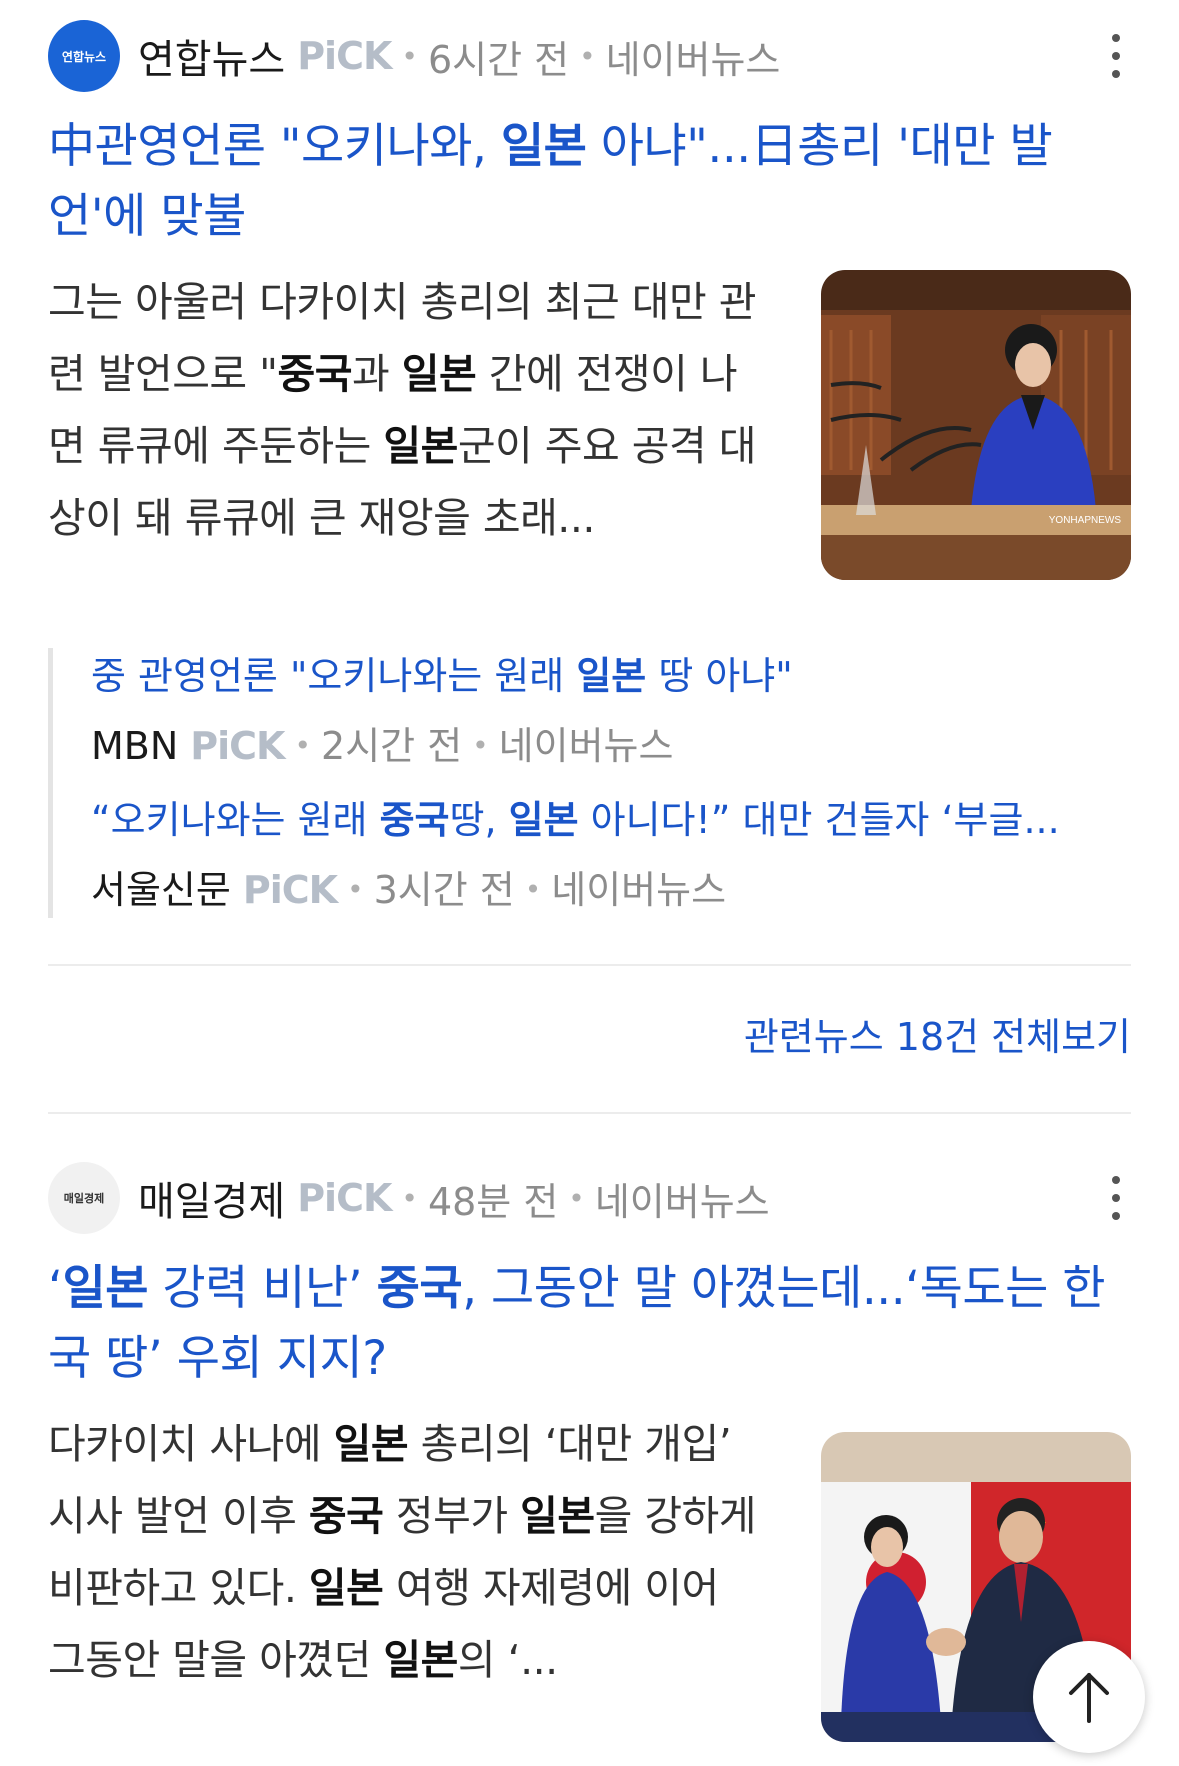 The height and width of the screenshot is (1766, 1179). I want to click on related-news-meta: 서울신문 PiCK • 3시간 전 • 네이버뉴스, so click(611, 890).